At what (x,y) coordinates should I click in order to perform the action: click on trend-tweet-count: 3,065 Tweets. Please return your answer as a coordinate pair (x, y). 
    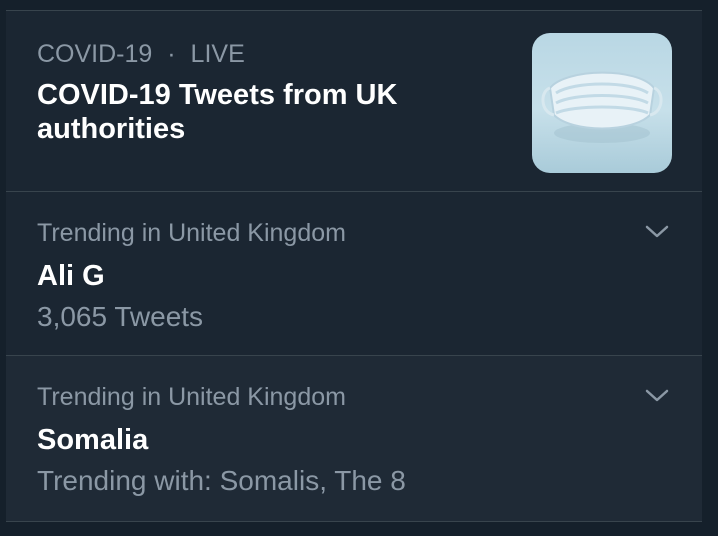
    Looking at the image, I should click on (120, 316).